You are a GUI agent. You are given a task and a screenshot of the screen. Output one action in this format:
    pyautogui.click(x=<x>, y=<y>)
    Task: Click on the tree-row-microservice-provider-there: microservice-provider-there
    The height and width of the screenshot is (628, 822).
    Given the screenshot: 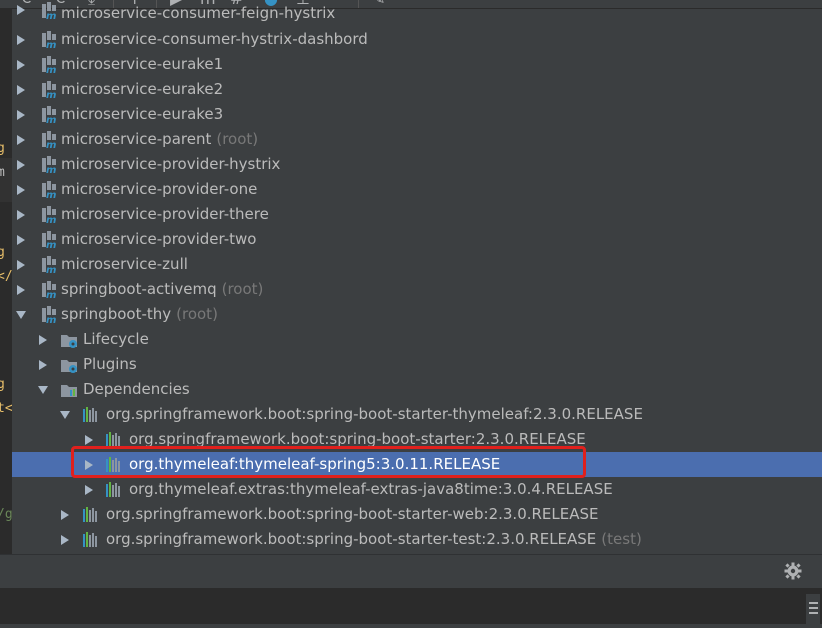 What is the action you would take?
    pyautogui.click(x=417, y=214)
    